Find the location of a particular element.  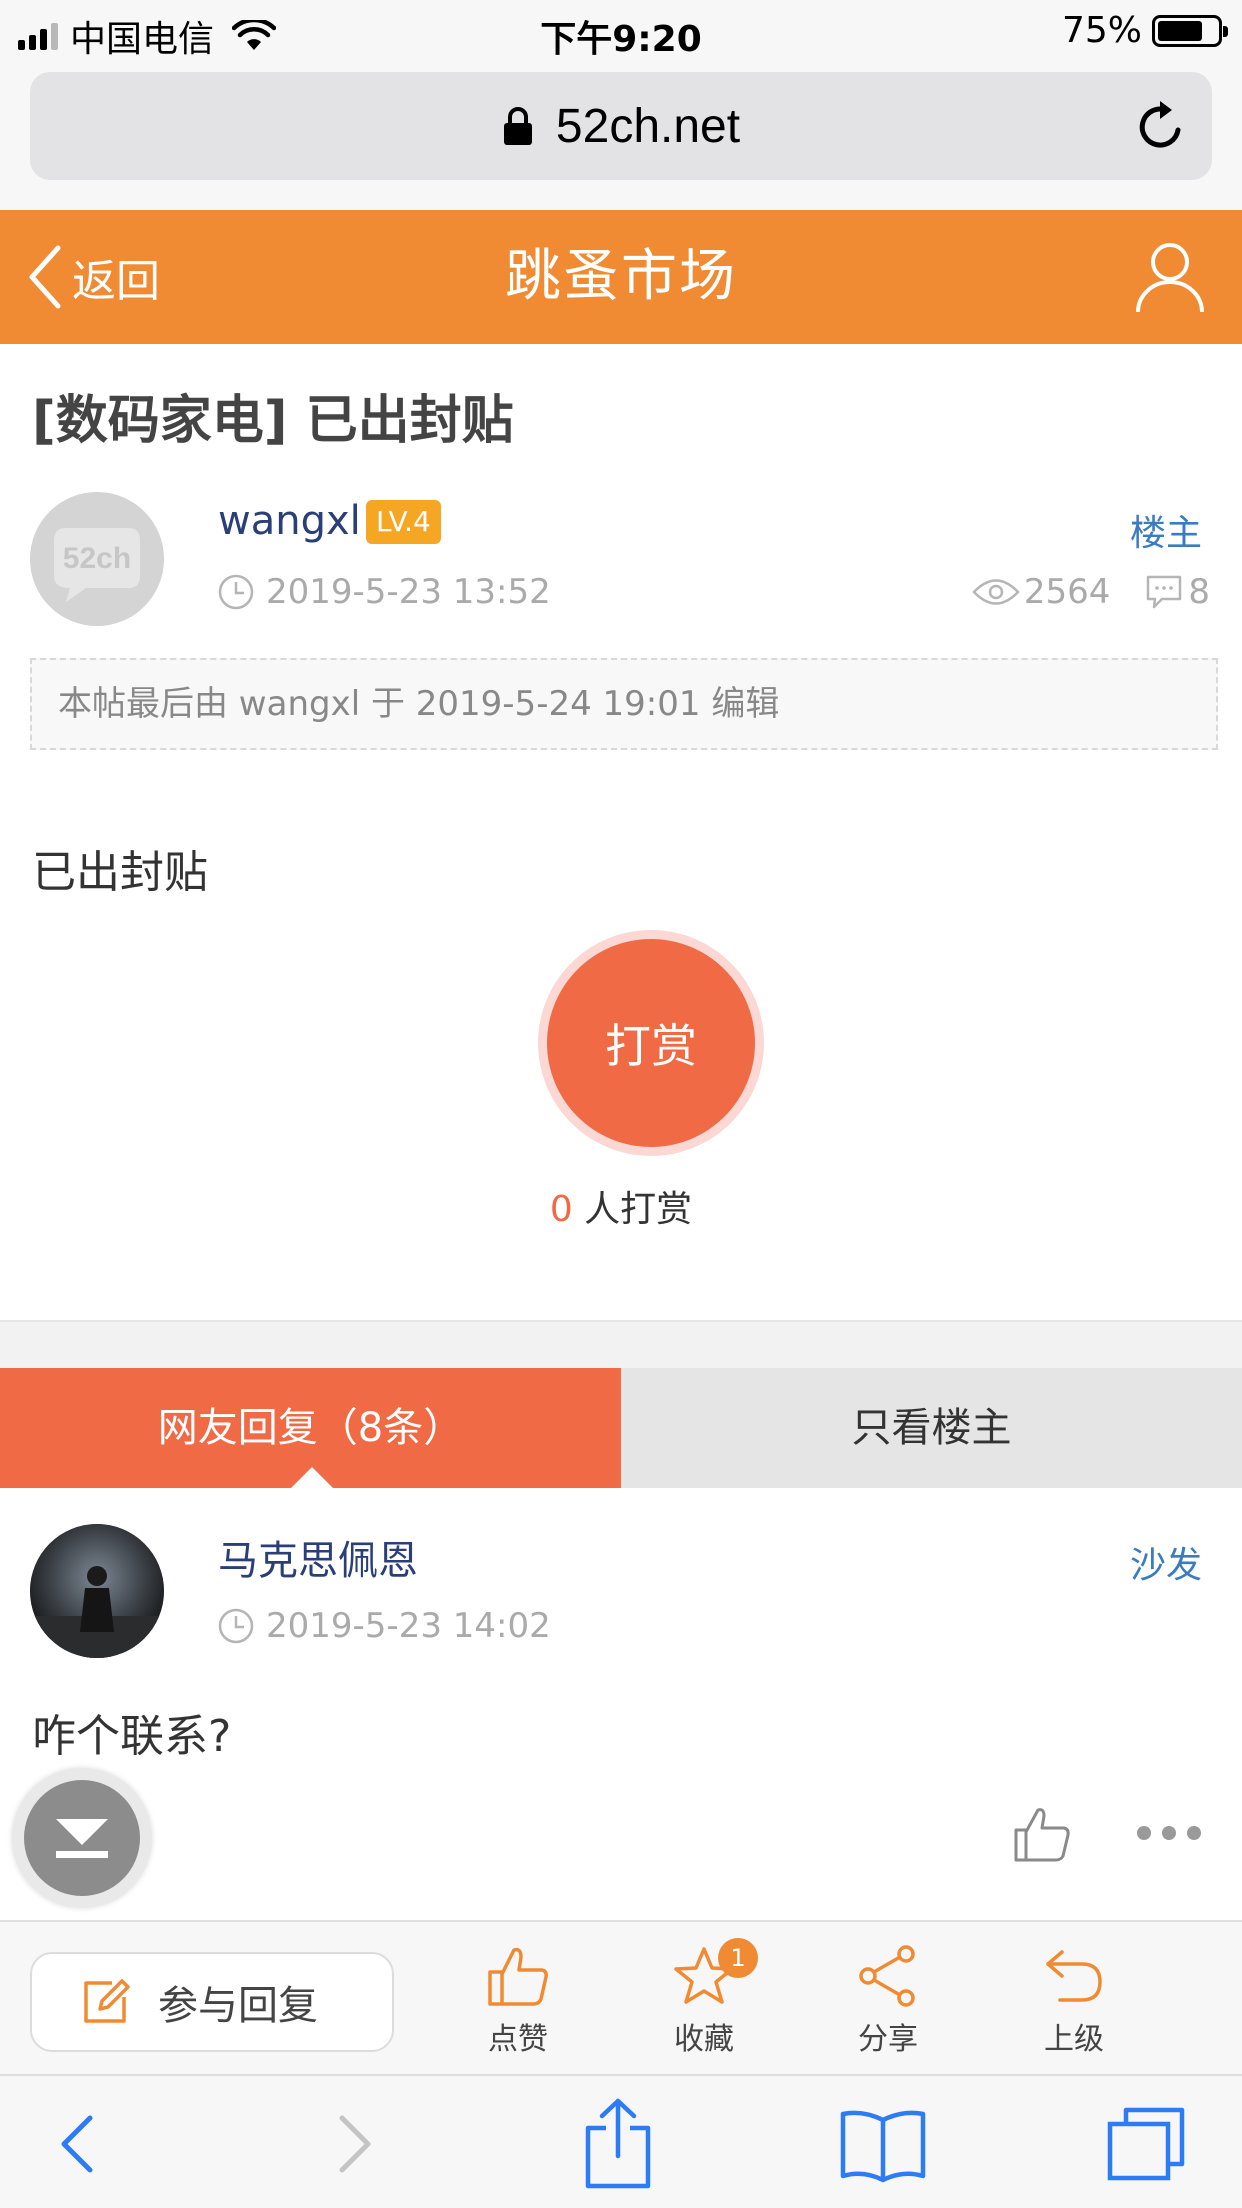

post-action-bar: 参与回复 点赞 收藏 1 分享 上级 is located at coordinates (621, 1997).